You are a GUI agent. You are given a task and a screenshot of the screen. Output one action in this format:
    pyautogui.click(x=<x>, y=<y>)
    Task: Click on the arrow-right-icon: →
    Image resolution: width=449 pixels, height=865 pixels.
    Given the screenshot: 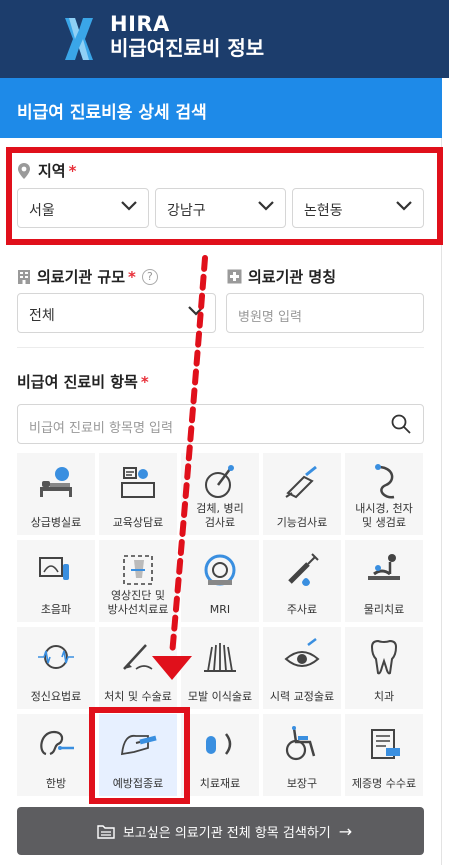 What is the action you would take?
    pyautogui.click(x=345, y=831)
    